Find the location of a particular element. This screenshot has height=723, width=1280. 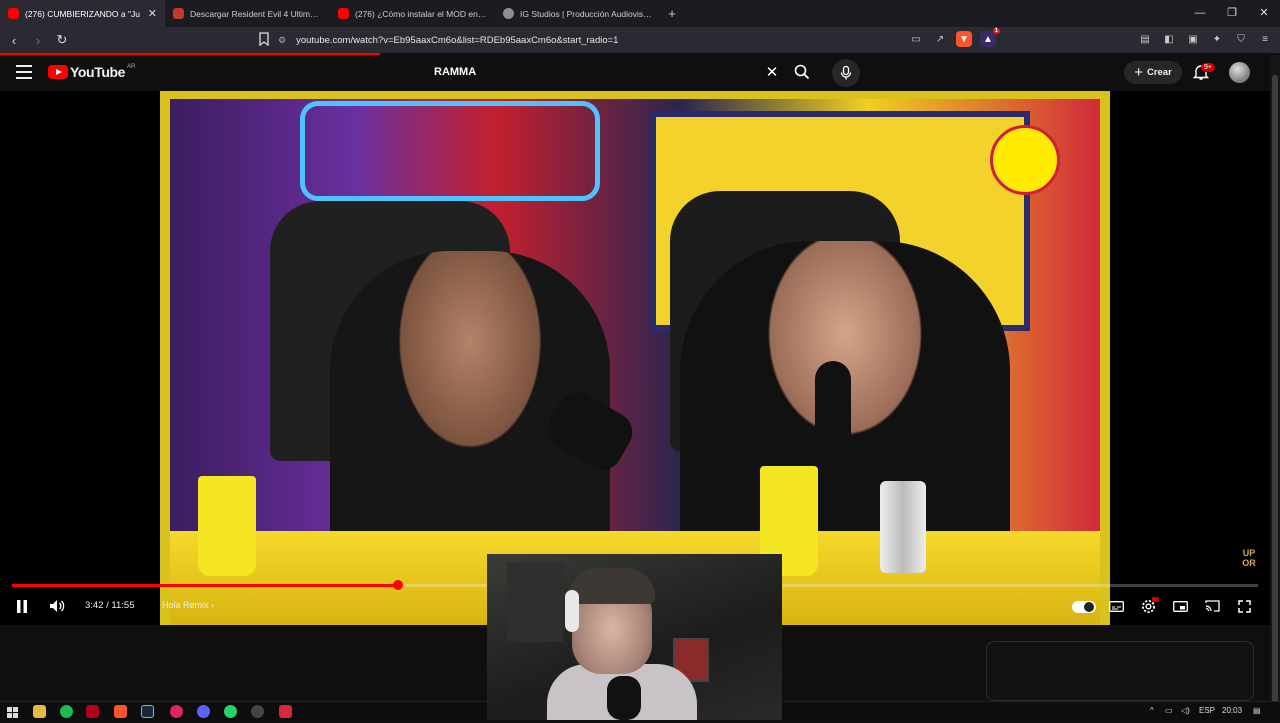

tab-ig-studios: IG Studios | Producción Audiovisual y is located at coordinates (577, 13).